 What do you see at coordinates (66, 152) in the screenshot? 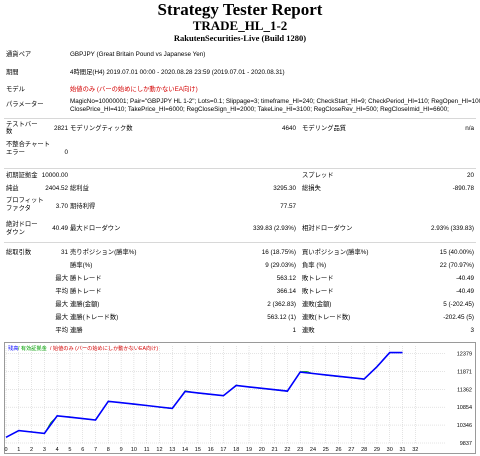
I see `mismatch-value: 0` at bounding box center [66, 152].